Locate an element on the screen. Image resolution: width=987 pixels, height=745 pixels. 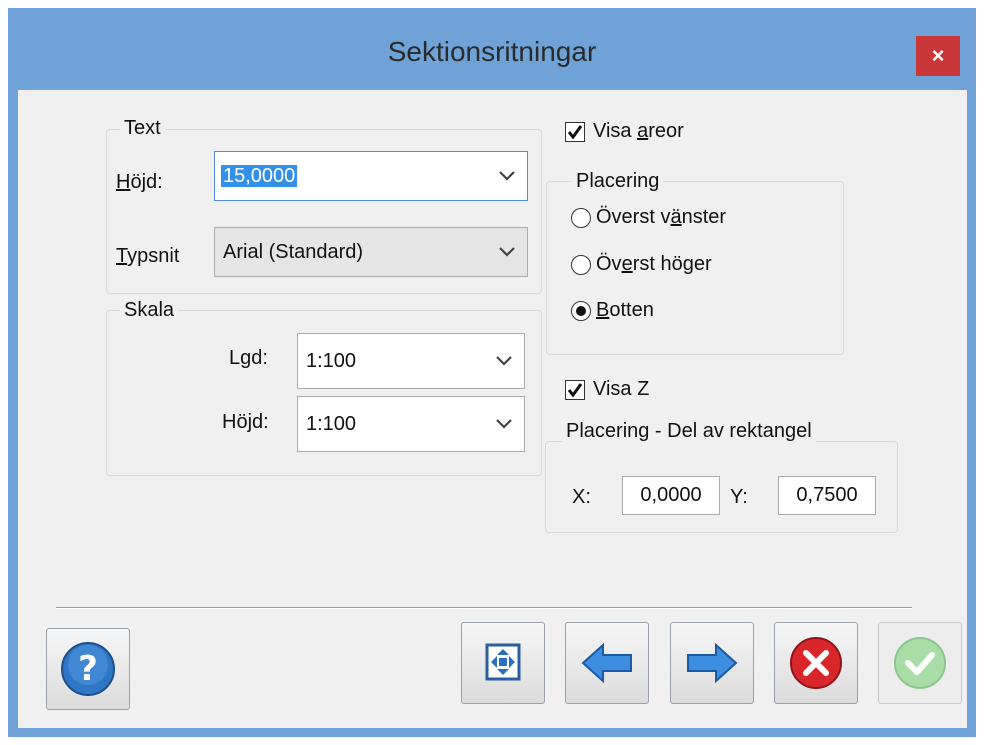
scale-height-label: Höjd: is located at coordinates (245, 422).